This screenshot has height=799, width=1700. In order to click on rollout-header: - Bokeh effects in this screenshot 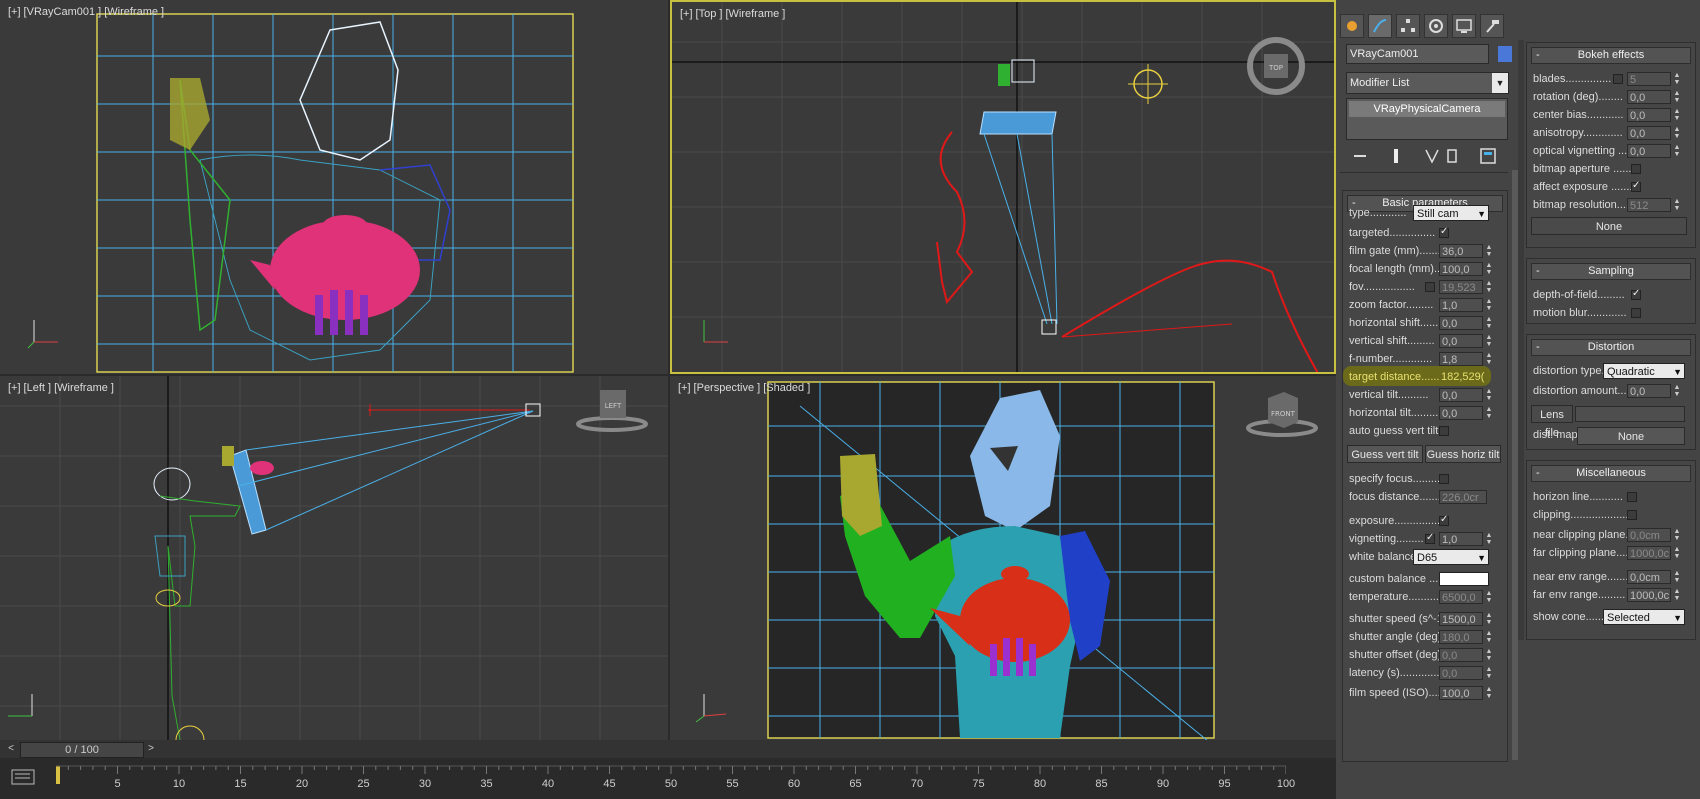, I will do `click(1611, 55)`.